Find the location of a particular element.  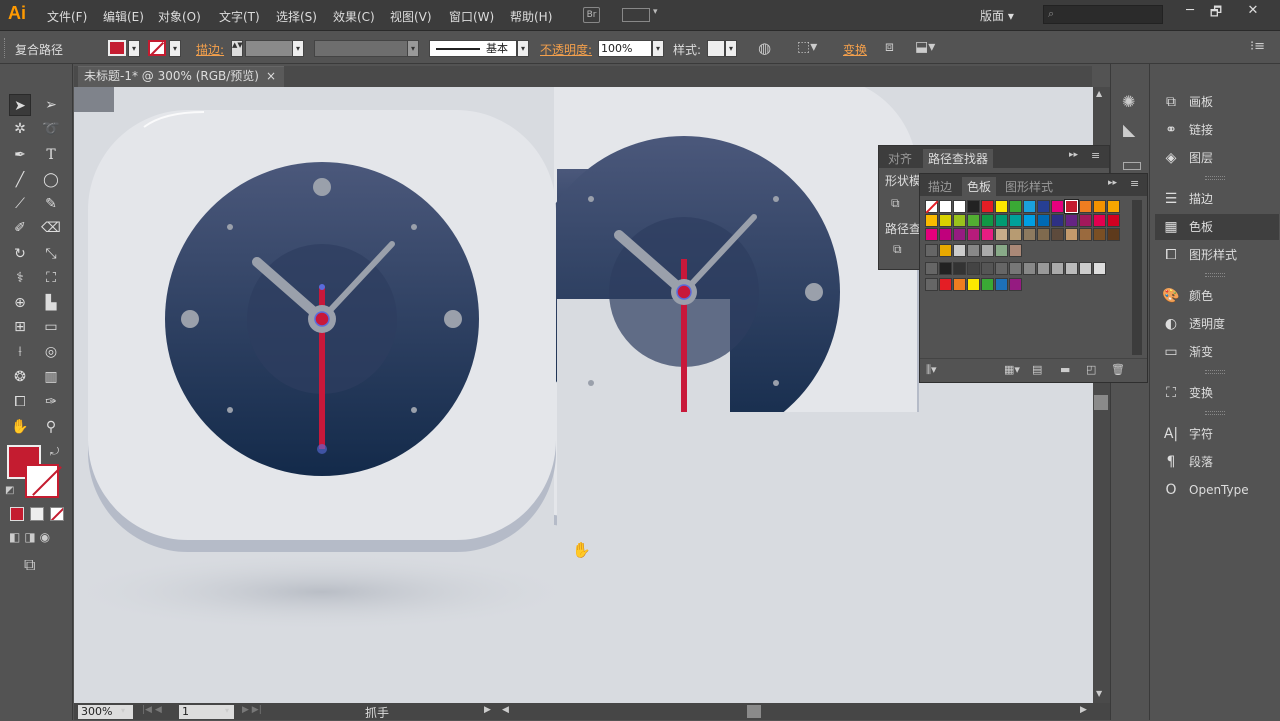

menu-type: 文字(T) is located at coordinates (239, 16).